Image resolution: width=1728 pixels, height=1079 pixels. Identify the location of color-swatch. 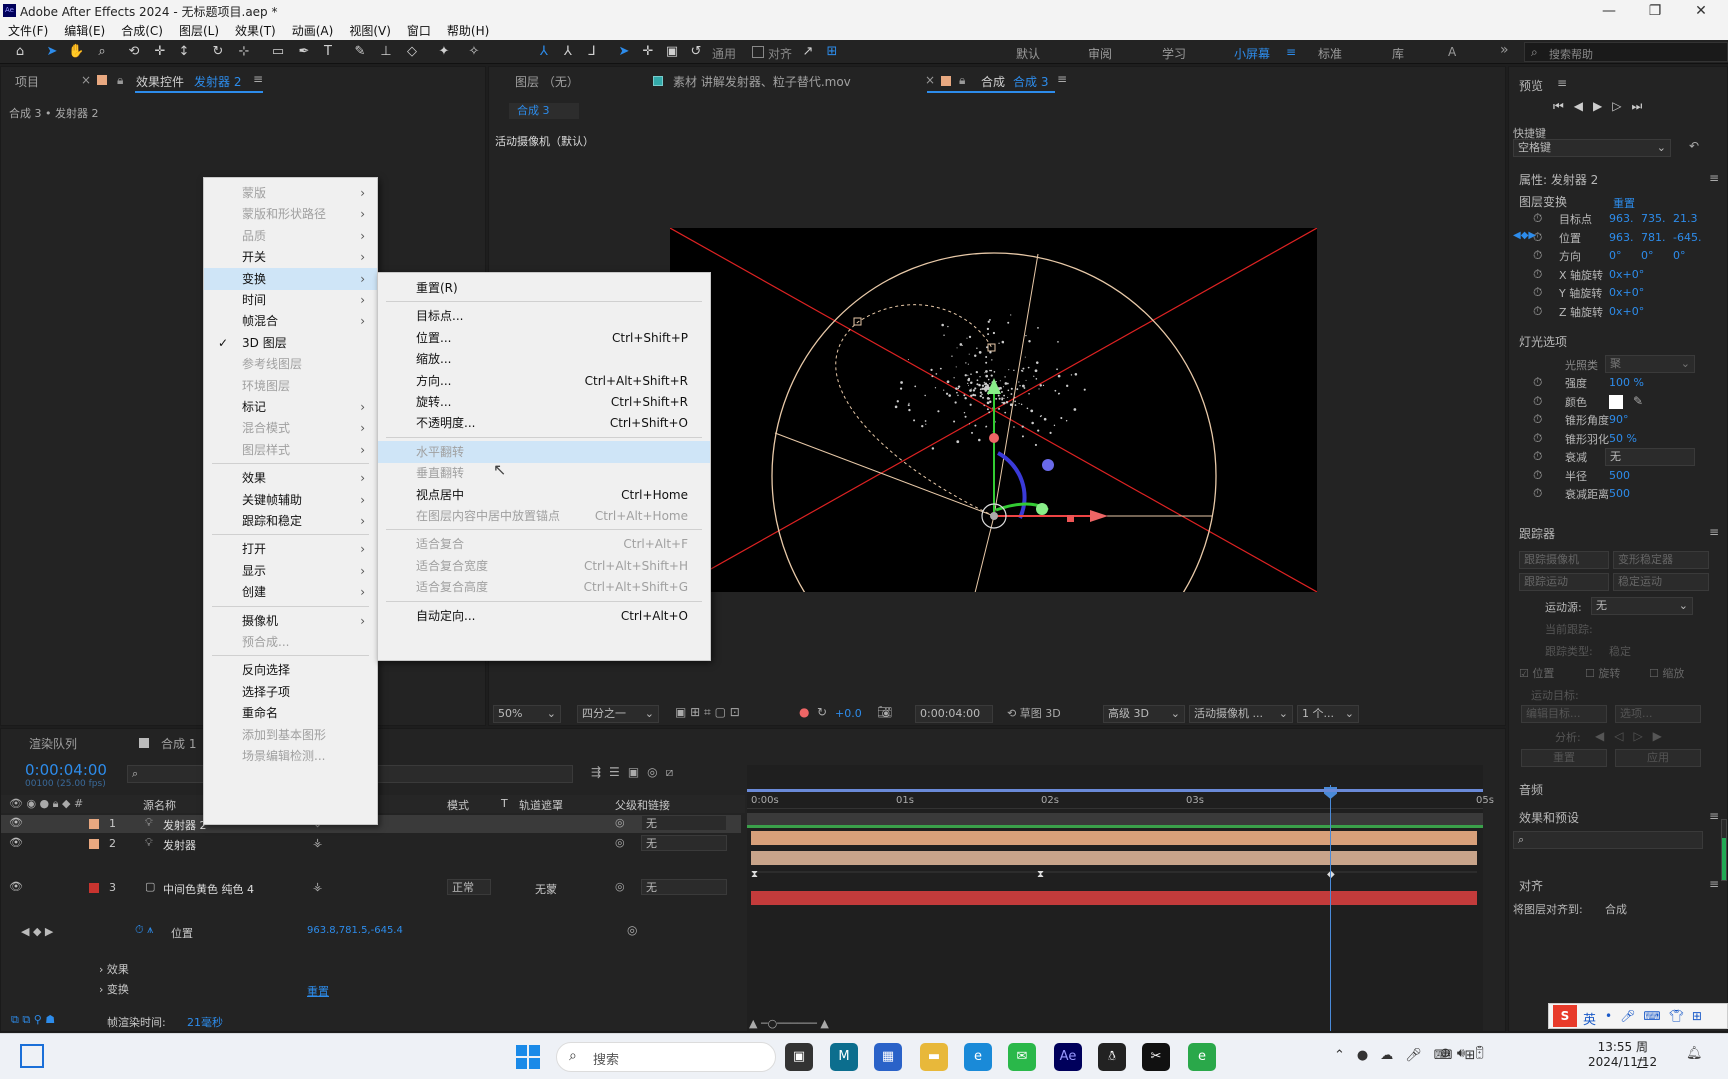
(1616, 401).